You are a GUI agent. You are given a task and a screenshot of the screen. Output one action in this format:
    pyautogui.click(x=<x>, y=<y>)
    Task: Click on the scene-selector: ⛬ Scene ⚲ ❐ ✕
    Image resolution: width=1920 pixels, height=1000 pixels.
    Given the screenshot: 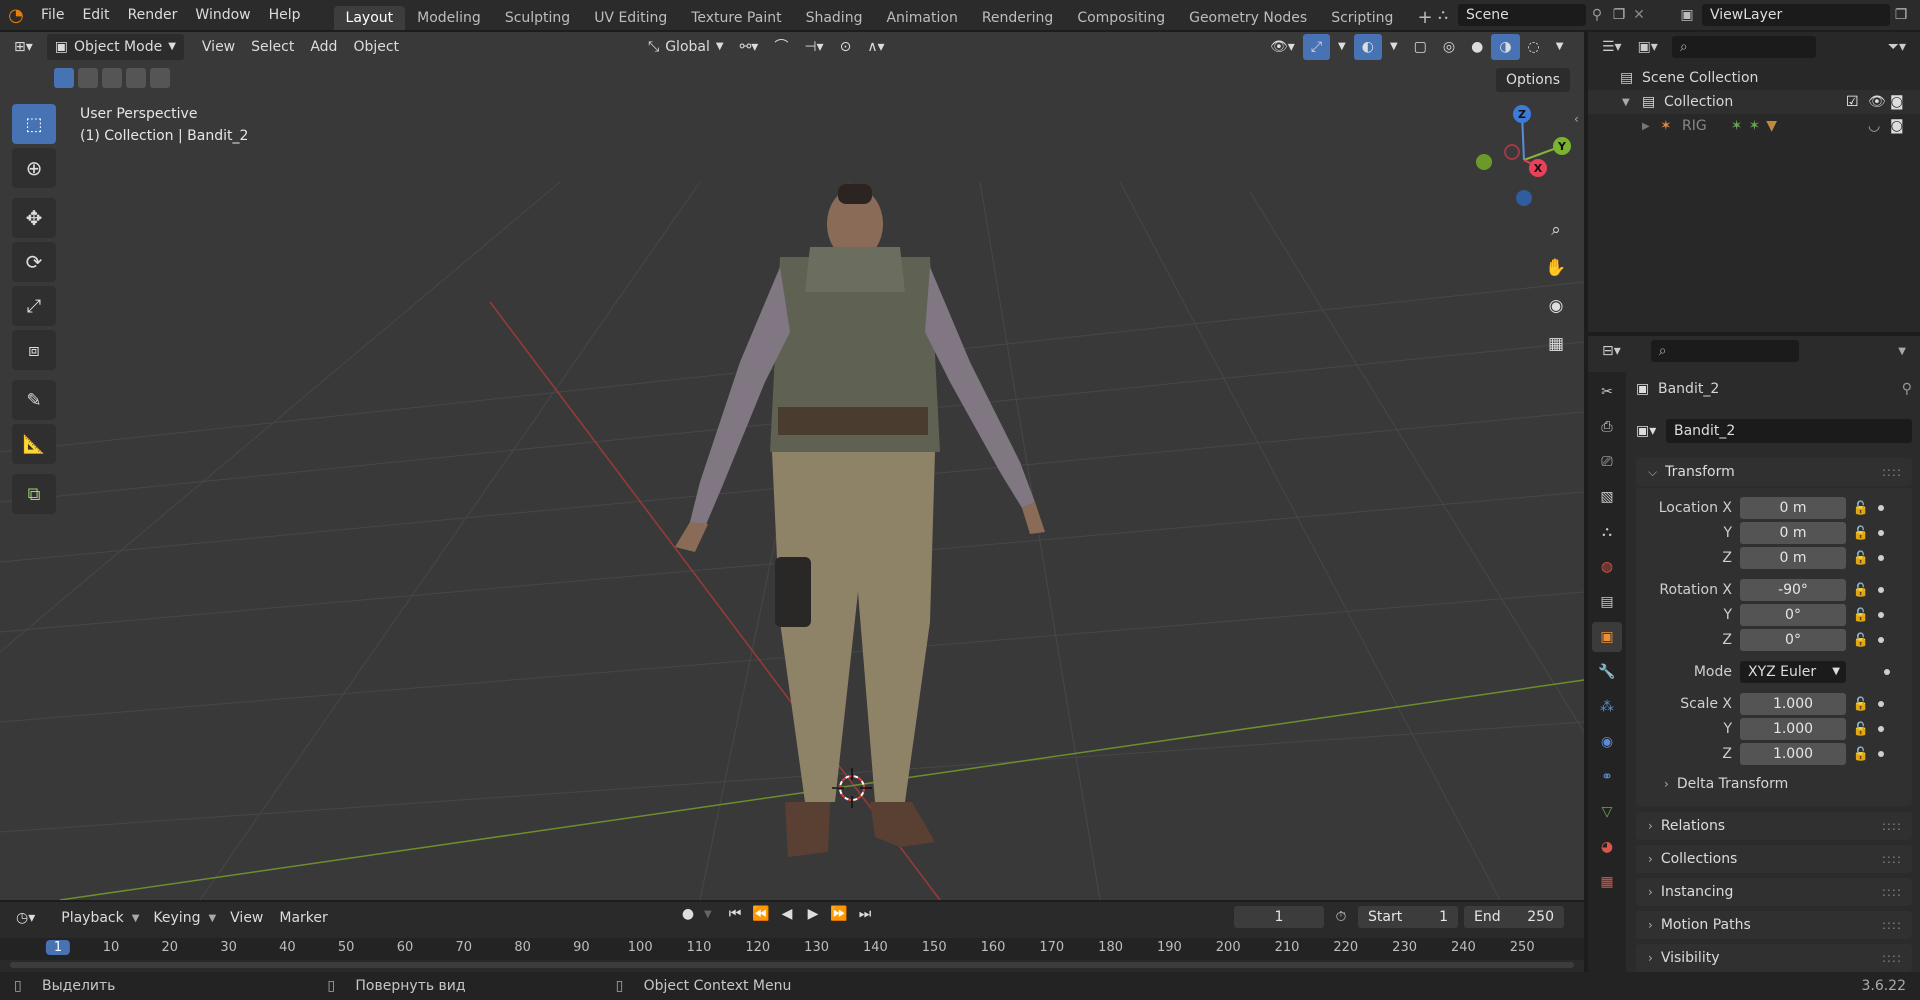 What is the action you would take?
    pyautogui.click(x=1538, y=15)
    